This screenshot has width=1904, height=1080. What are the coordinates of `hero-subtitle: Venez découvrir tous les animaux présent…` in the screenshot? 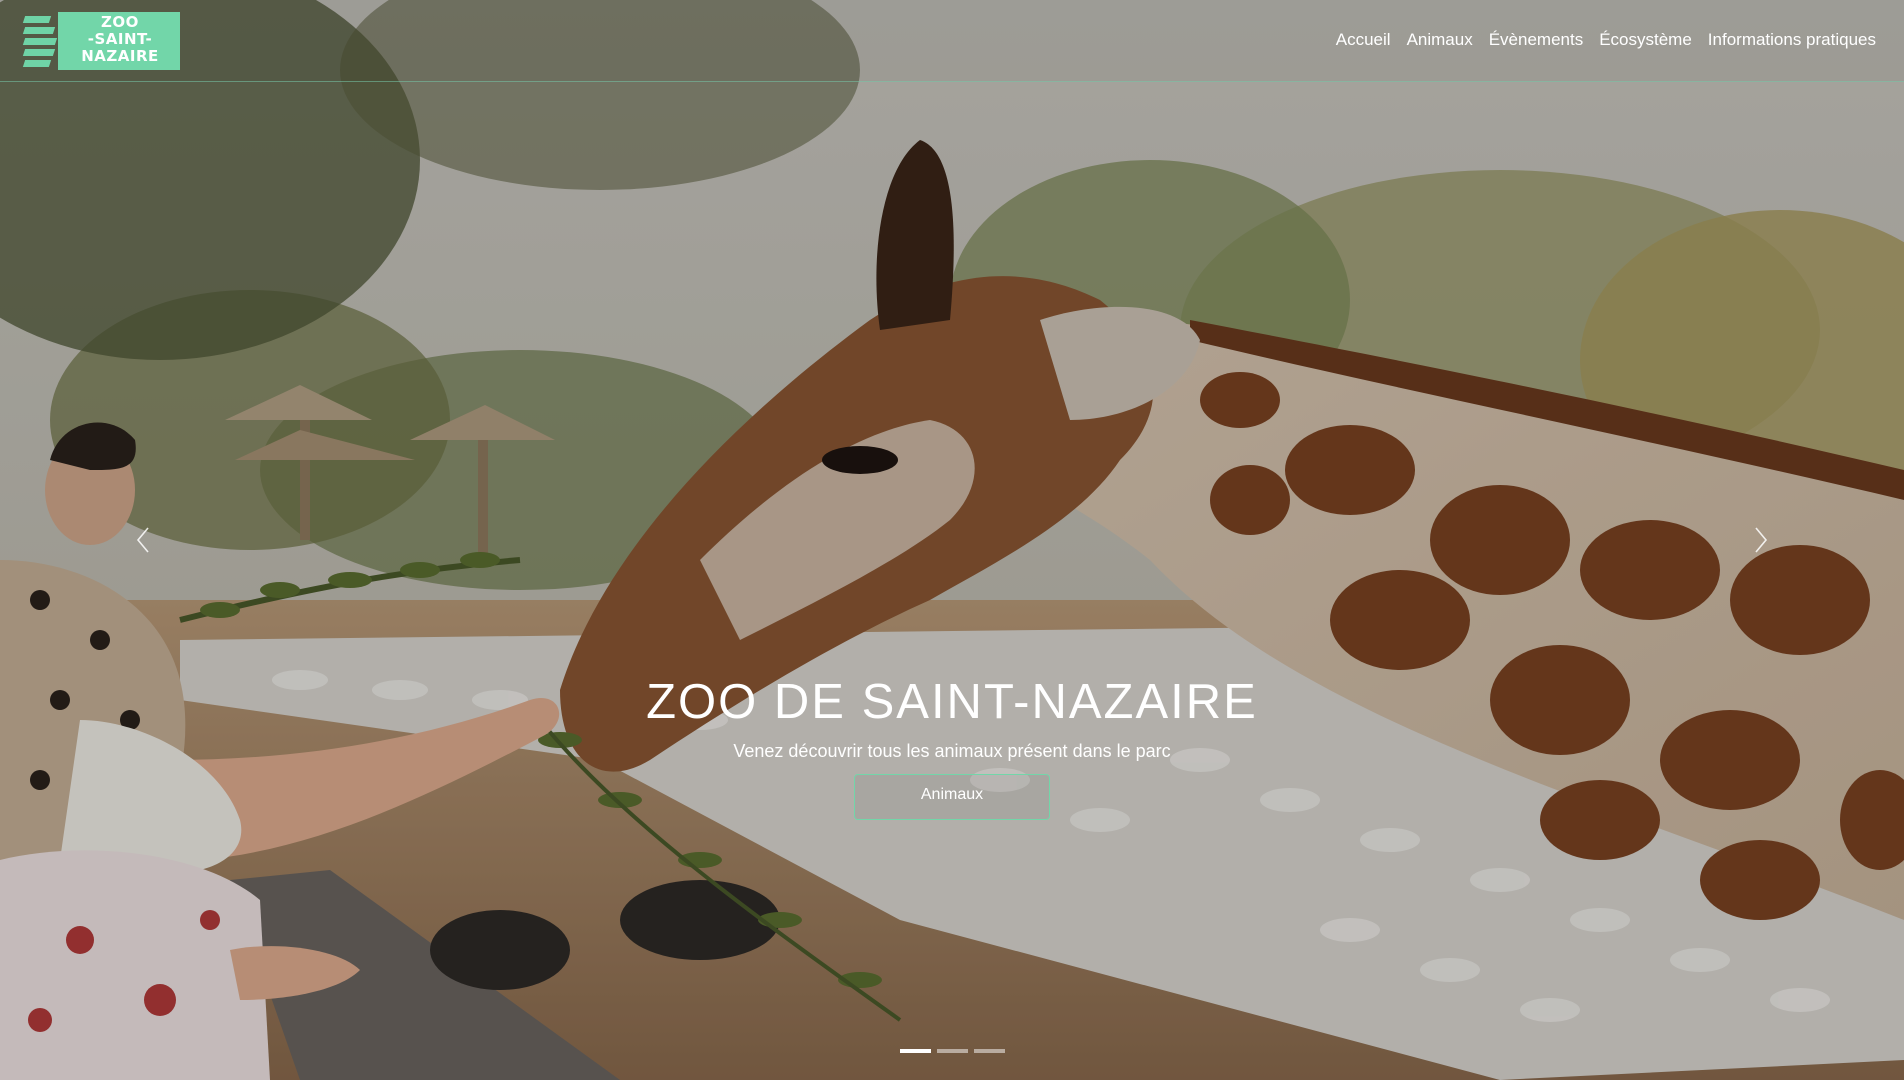 It's located at (952, 751).